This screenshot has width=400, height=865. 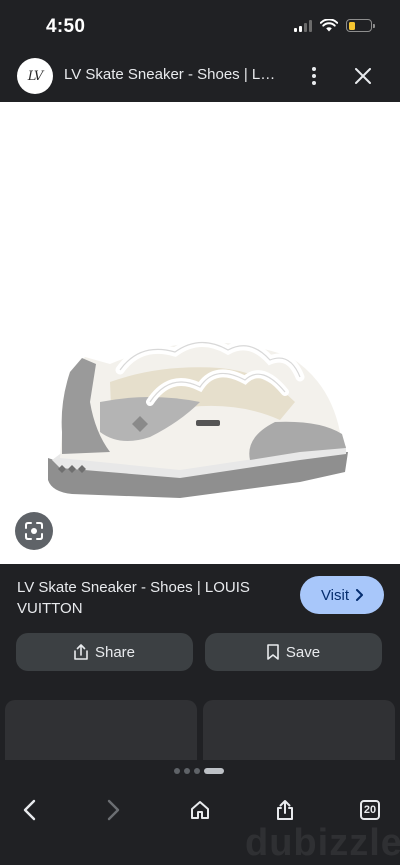 What do you see at coordinates (81, 652) in the screenshot?
I see `share-icon` at bounding box center [81, 652].